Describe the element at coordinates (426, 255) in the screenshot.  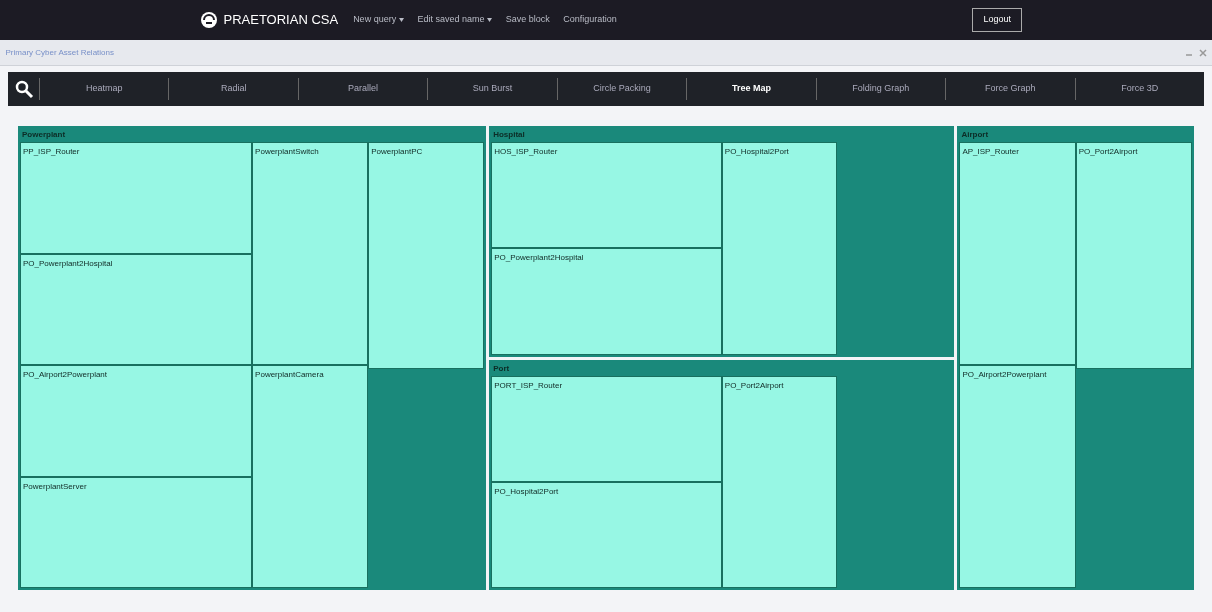
I see `treemap-cell: PowerplantPC` at that location.